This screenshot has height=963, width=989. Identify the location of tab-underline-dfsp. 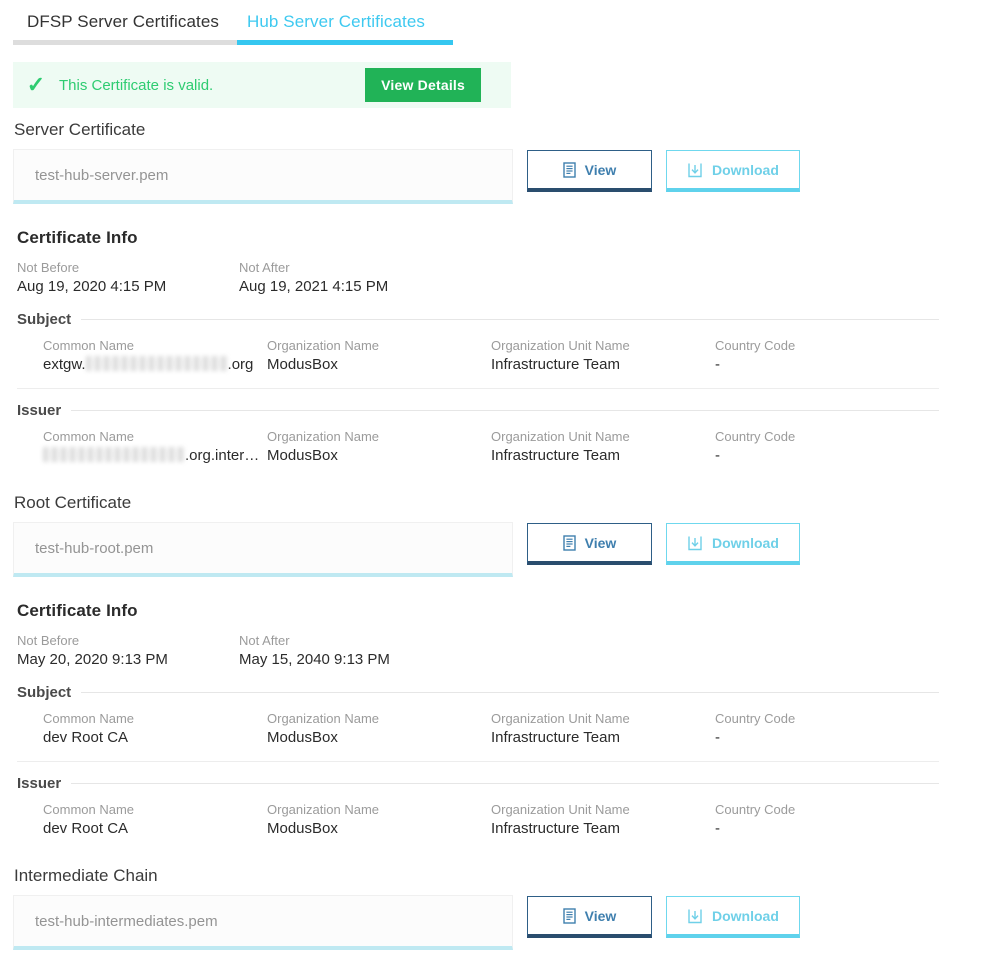
(125, 42).